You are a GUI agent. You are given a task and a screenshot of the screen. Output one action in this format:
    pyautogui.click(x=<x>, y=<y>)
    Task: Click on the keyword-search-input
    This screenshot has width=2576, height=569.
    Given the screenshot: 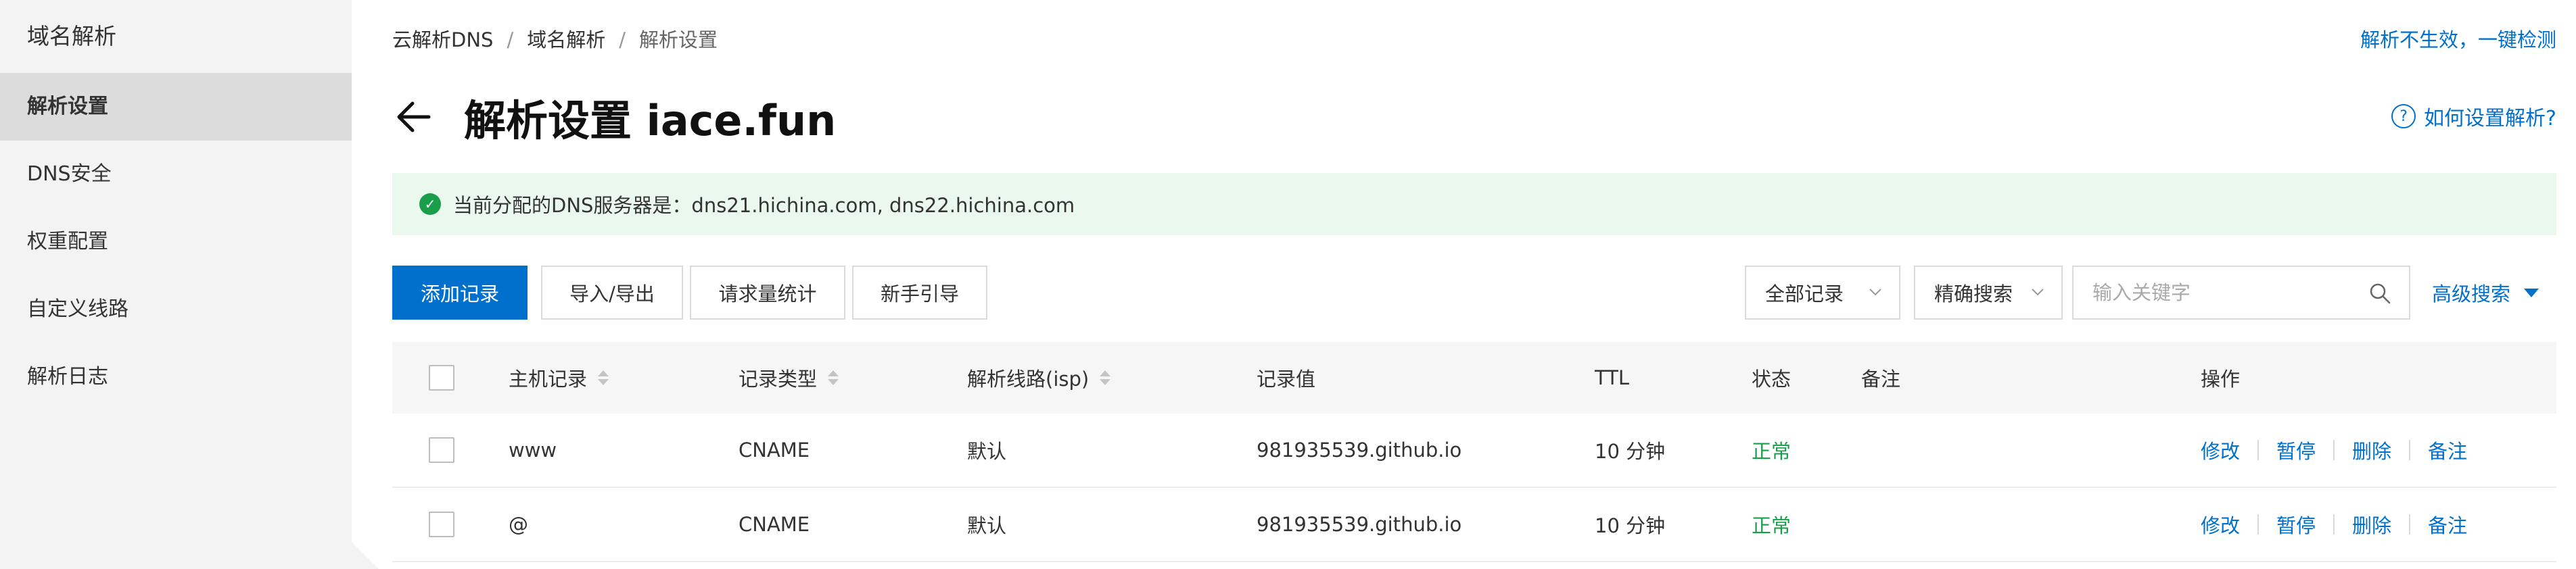 What is the action you would take?
    pyautogui.click(x=2241, y=292)
    